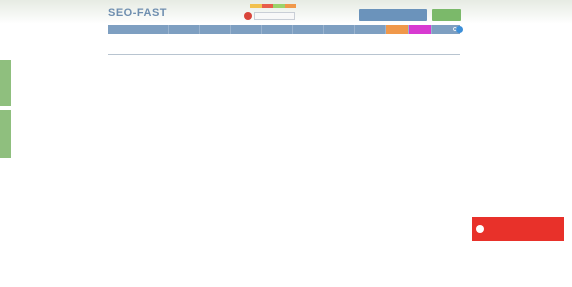 The height and width of the screenshot is (287, 572). Describe the element at coordinates (518, 229) in the screenshot. I see `notification-toast` at that location.